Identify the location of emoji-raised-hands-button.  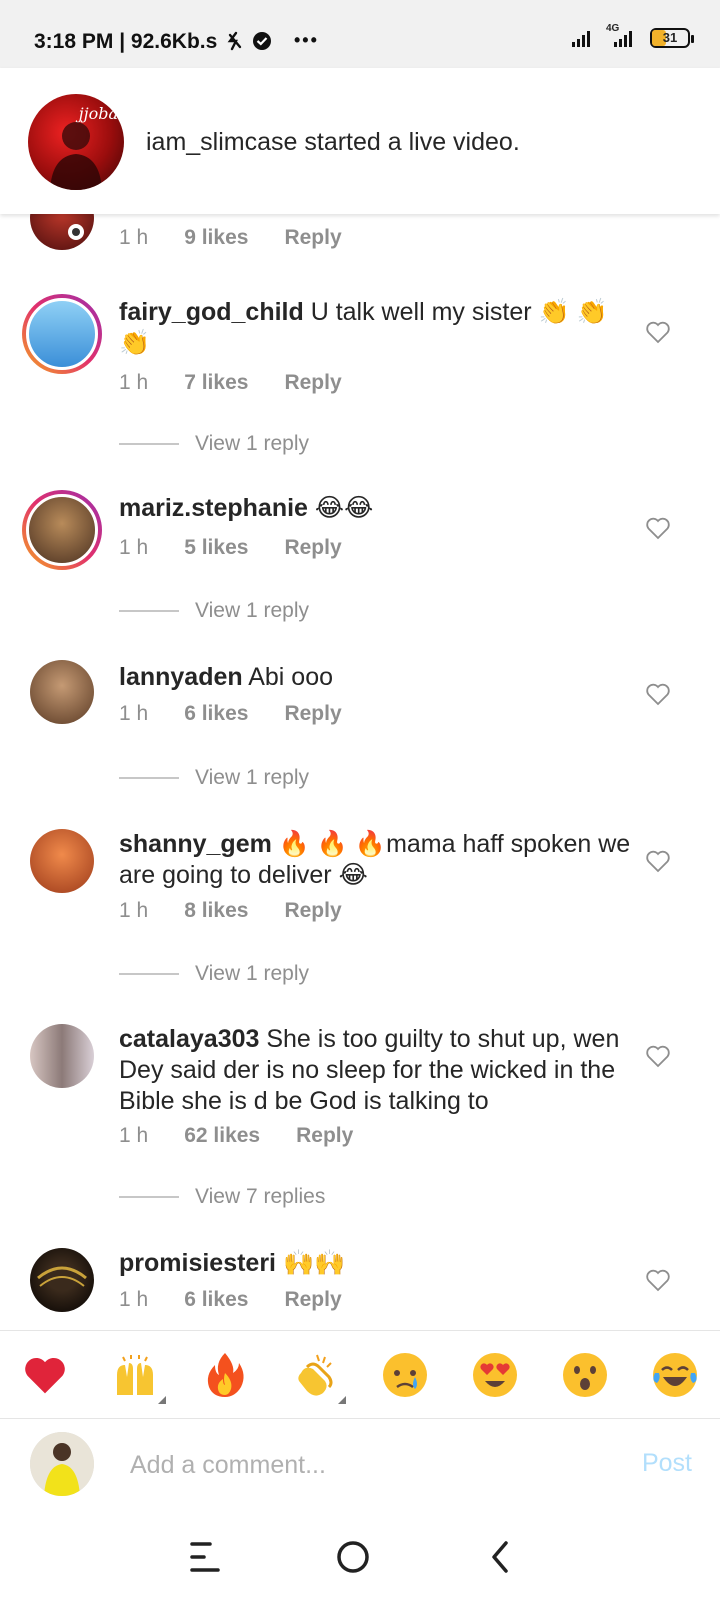
(138, 1377).